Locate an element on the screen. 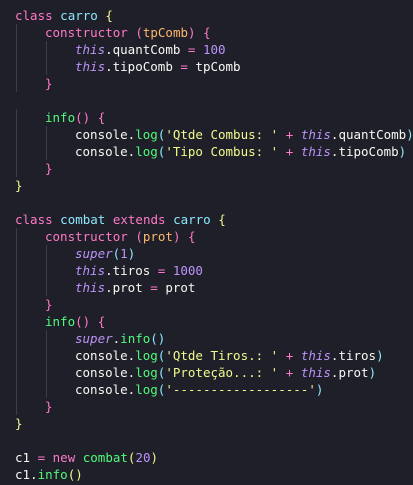 This screenshot has height=485, width=413. code-line-content: class combat extends carro { is located at coordinates (120, 219).